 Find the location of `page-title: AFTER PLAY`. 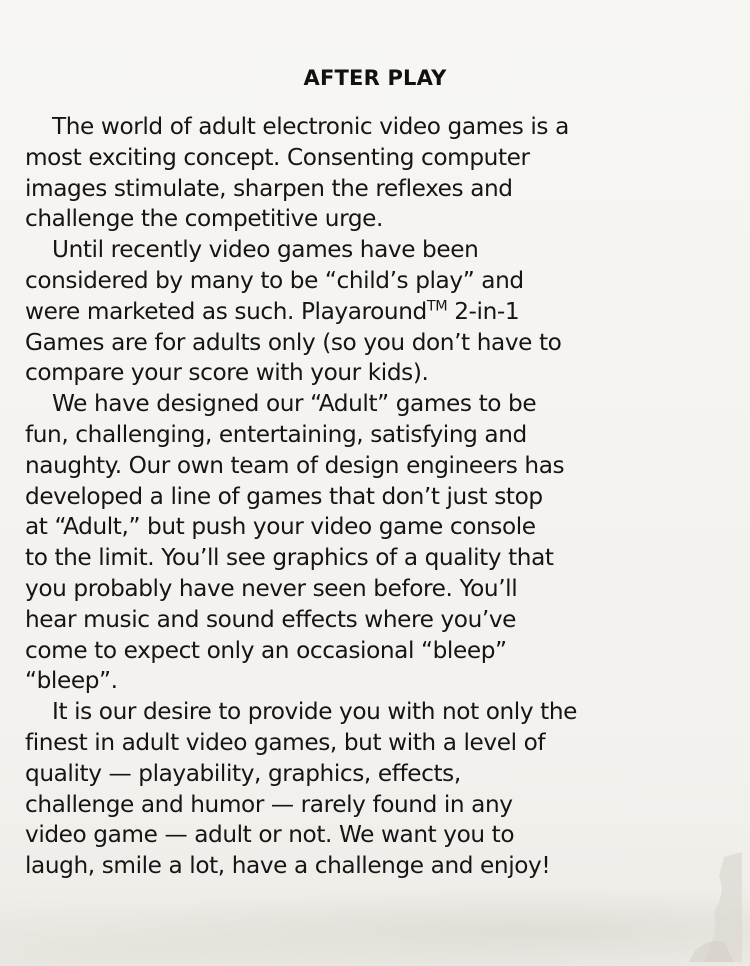

page-title: AFTER PLAY is located at coordinates (375, 78).